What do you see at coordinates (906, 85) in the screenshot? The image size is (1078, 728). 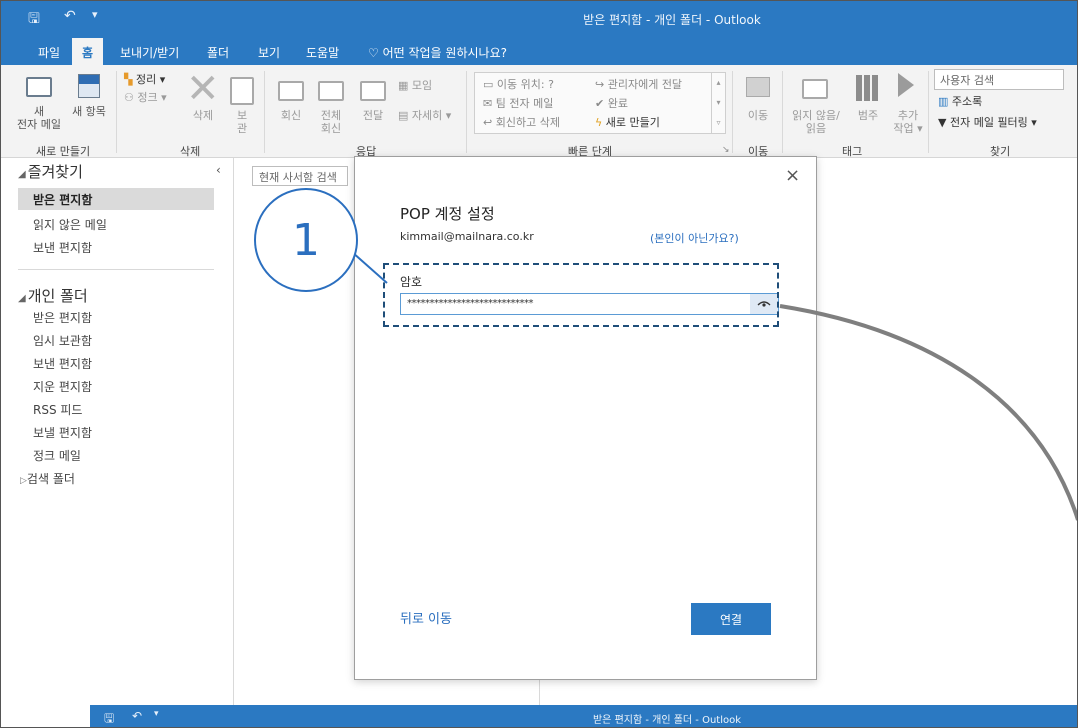 I see `flag-icon` at bounding box center [906, 85].